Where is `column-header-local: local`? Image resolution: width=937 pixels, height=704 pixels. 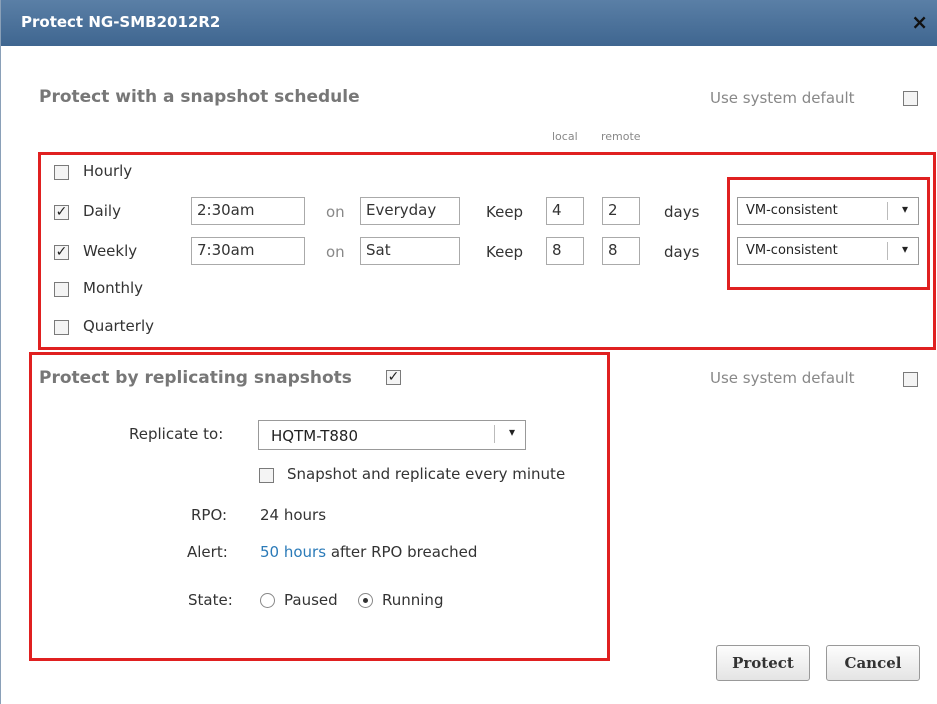 column-header-local: local is located at coordinates (565, 136).